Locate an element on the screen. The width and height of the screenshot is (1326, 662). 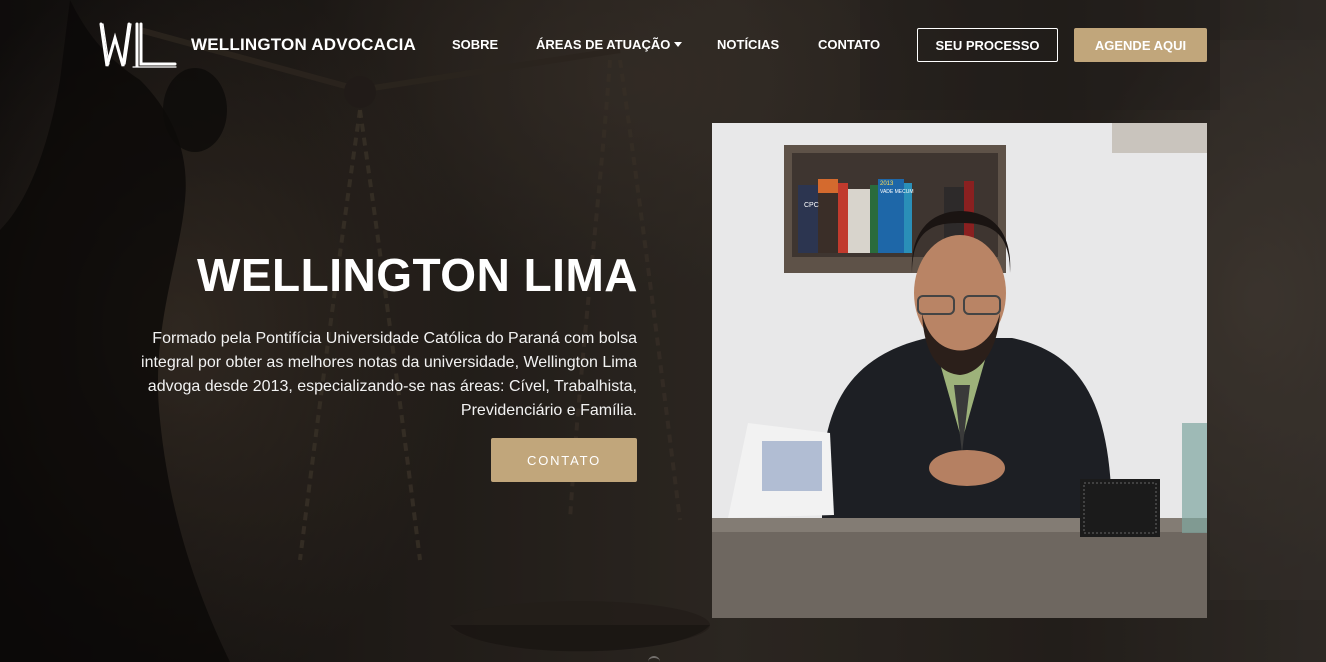
nav-link-areas-de-atuacao: ÁREAS DE ATUAÇÃO is located at coordinates (609, 44).